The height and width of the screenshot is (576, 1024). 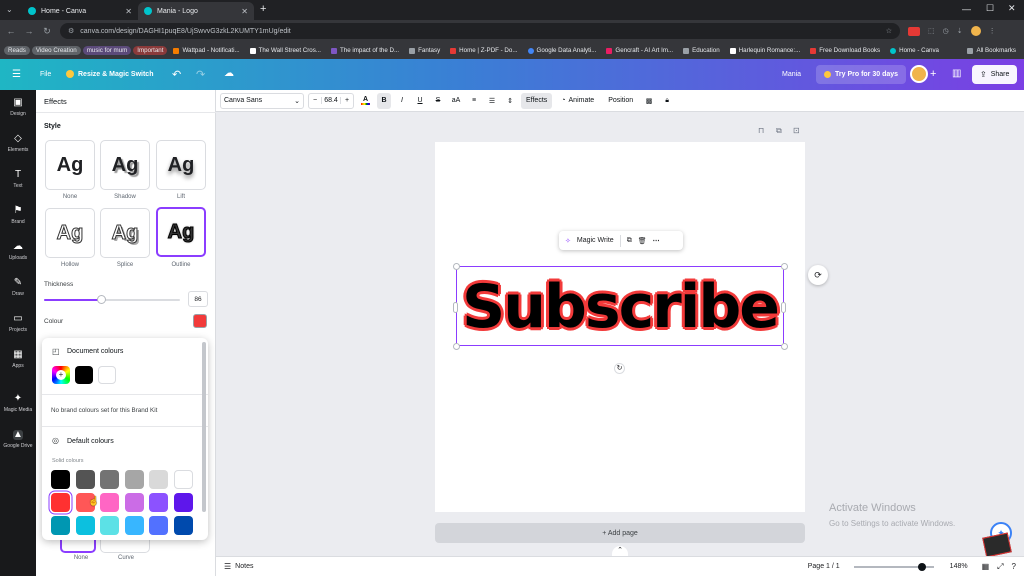 I want to click on more-options-icon: ⋯, so click(x=656, y=241).